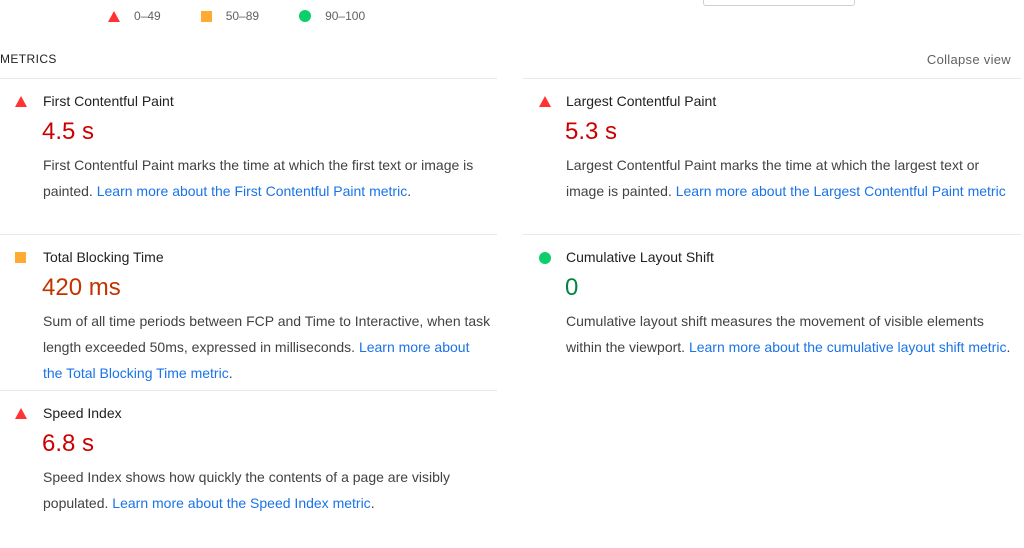 The height and width of the screenshot is (548, 1024). I want to click on metric-name: Total Blocking Time, so click(103, 257).